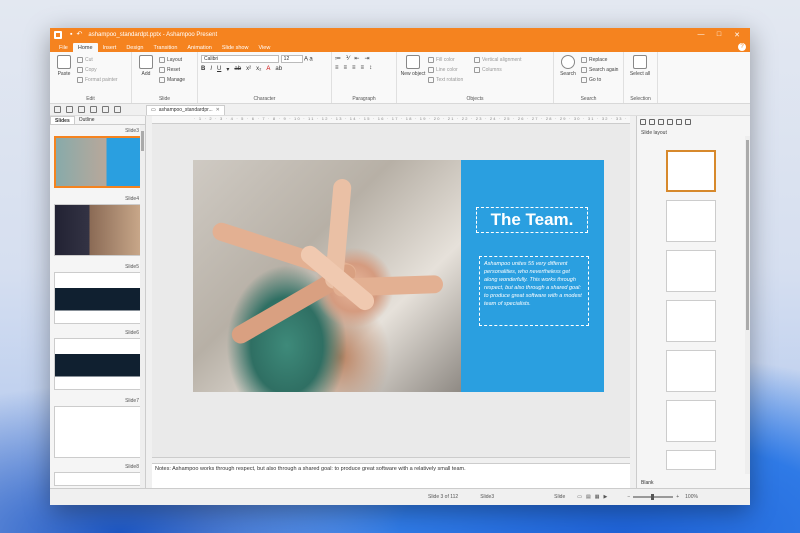 This screenshot has width=800, height=533. What do you see at coordinates (605, 497) in the screenshot?
I see `slideshow-view-icon: ▶` at bounding box center [605, 497].